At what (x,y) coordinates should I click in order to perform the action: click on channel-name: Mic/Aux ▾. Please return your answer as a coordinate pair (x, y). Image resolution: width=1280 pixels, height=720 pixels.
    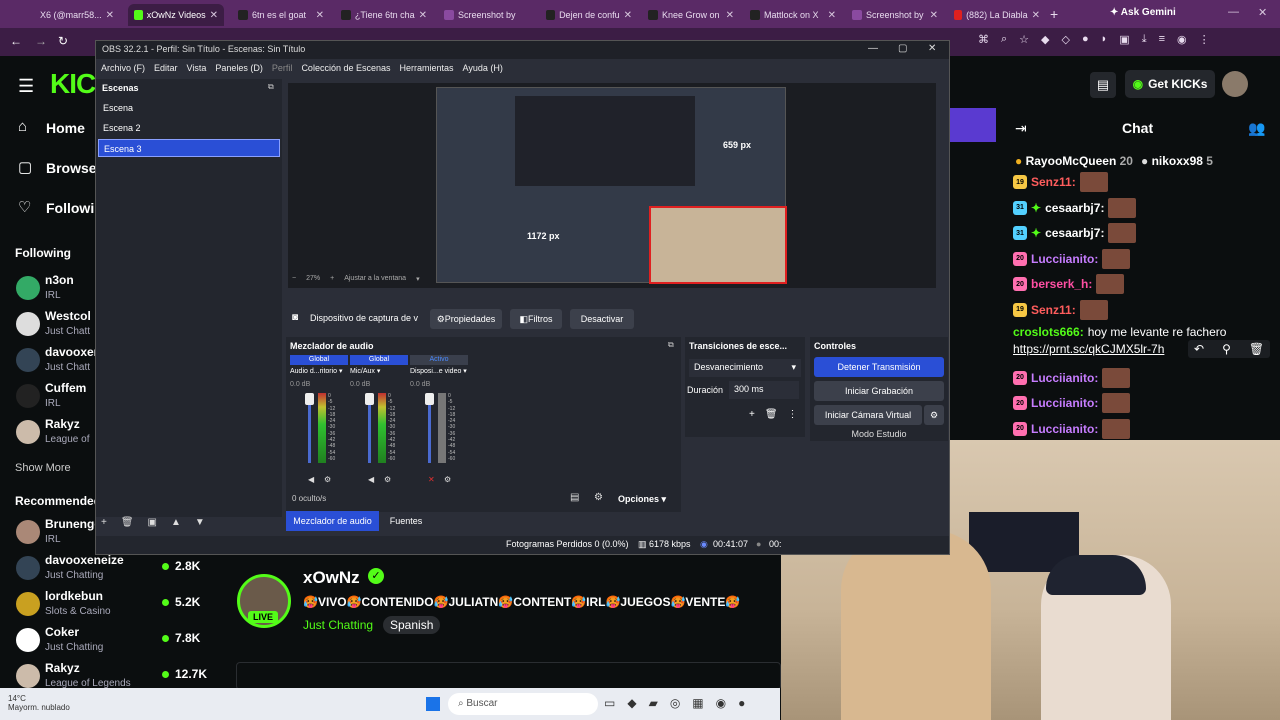
    Looking at the image, I should click on (379, 371).